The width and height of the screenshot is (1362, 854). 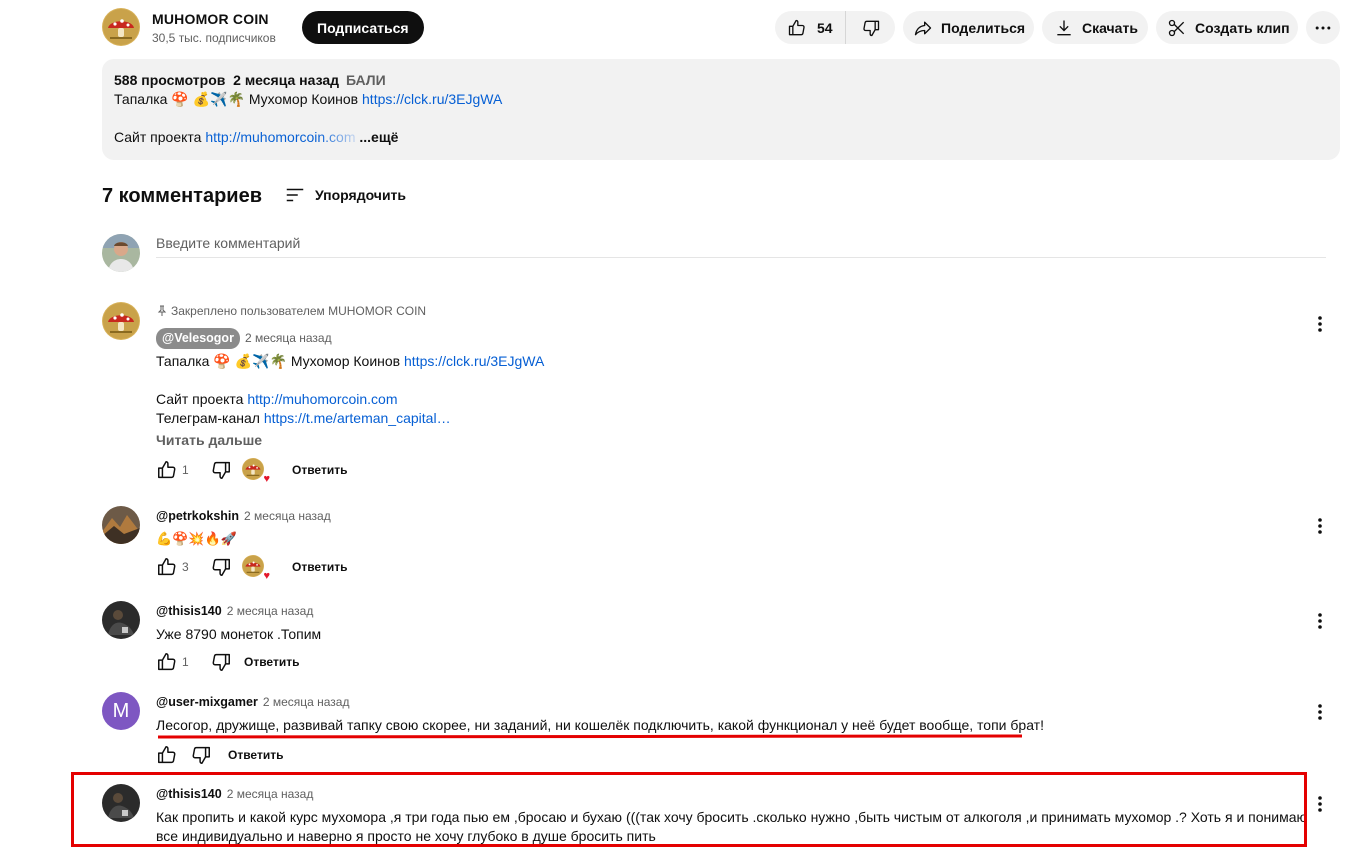 What do you see at coordinates (363, 27) in the screenshot?
I see `subscribe-button: Подписаться` at bounding box center [363, 27].